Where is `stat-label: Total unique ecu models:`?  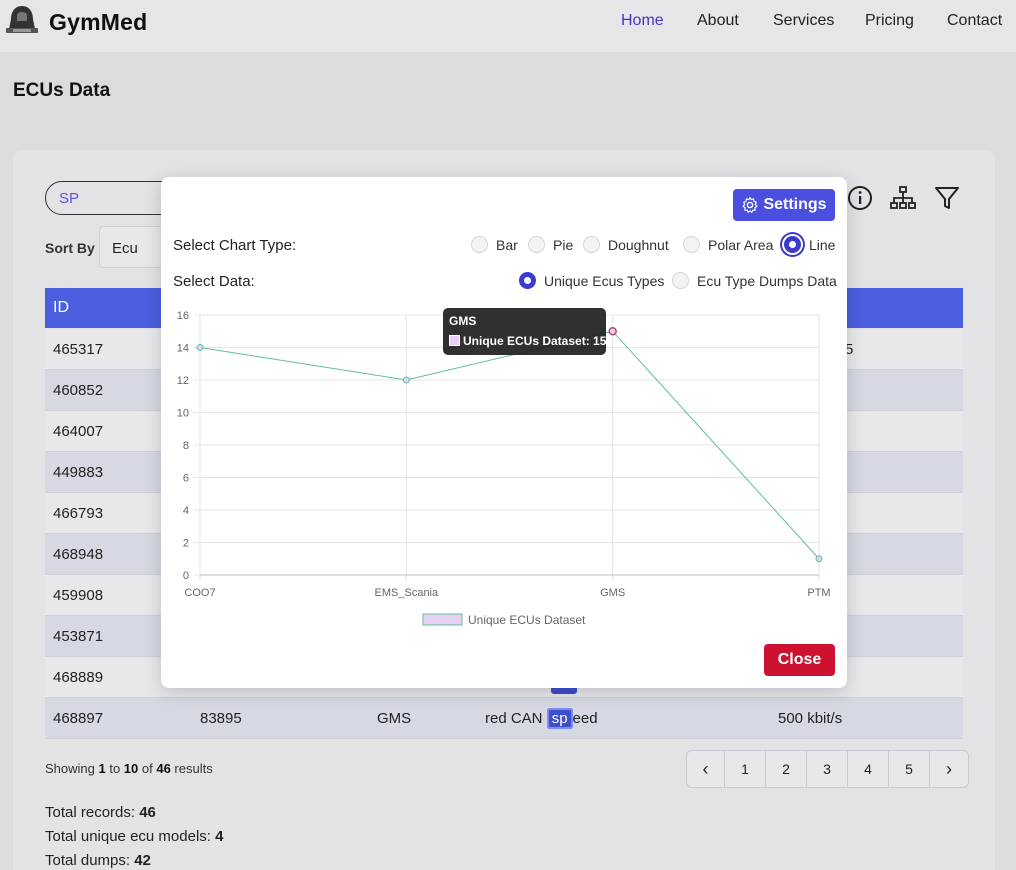
stat-label: Total unique ecu models: is located at coordinates (130, 836).